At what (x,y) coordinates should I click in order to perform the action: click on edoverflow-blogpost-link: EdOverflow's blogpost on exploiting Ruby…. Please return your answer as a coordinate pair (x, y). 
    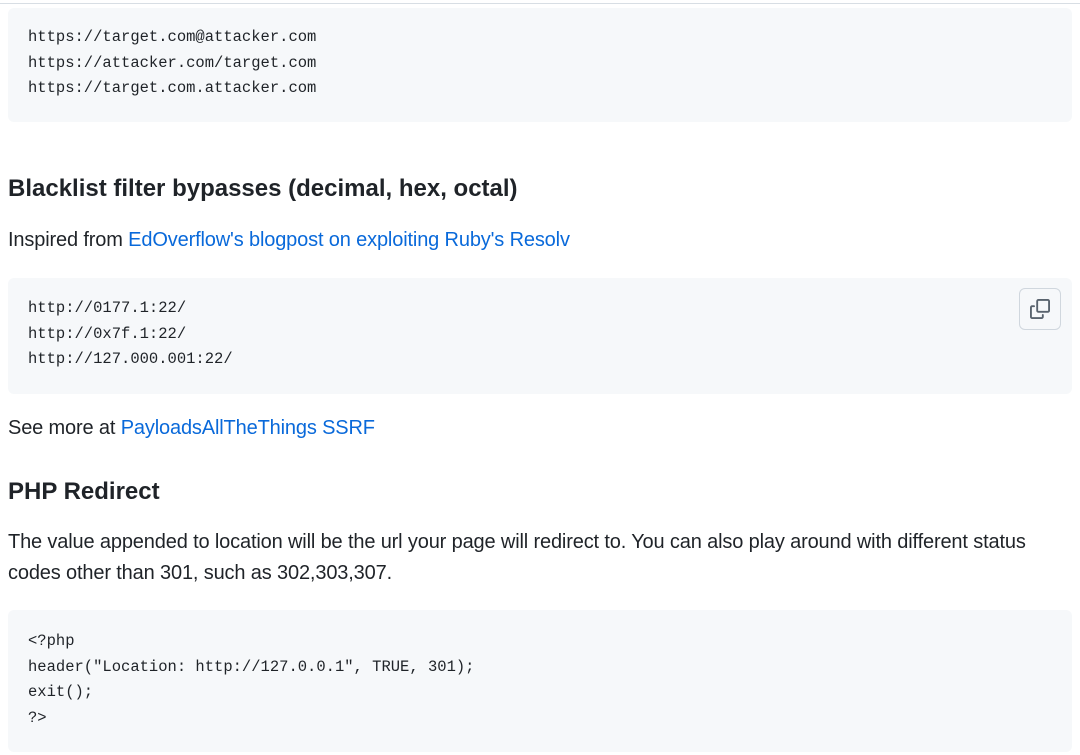
    Looking at the image, I should click on (349, 240).